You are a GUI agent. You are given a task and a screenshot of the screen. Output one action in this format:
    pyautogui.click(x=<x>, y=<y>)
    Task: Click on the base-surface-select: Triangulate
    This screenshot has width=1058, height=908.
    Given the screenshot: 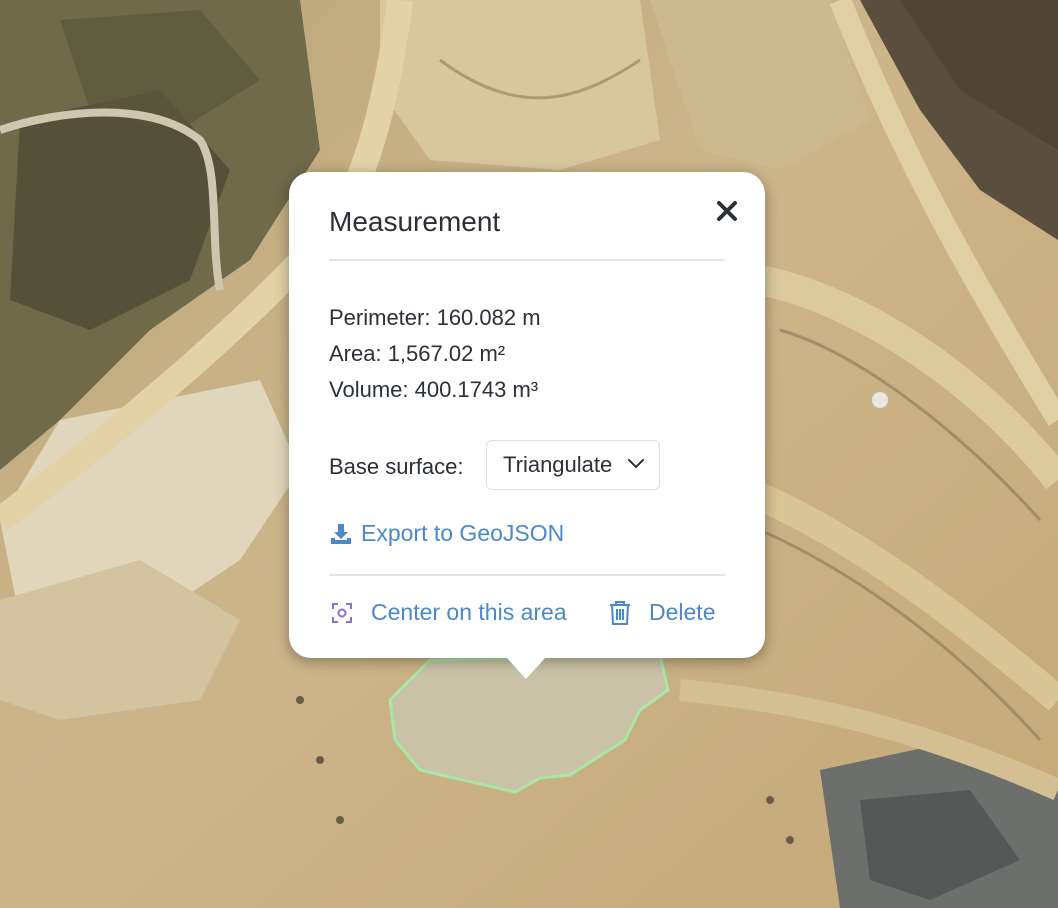 What is the action you would take?
    pyautogui.click(x=573, y=465)
    